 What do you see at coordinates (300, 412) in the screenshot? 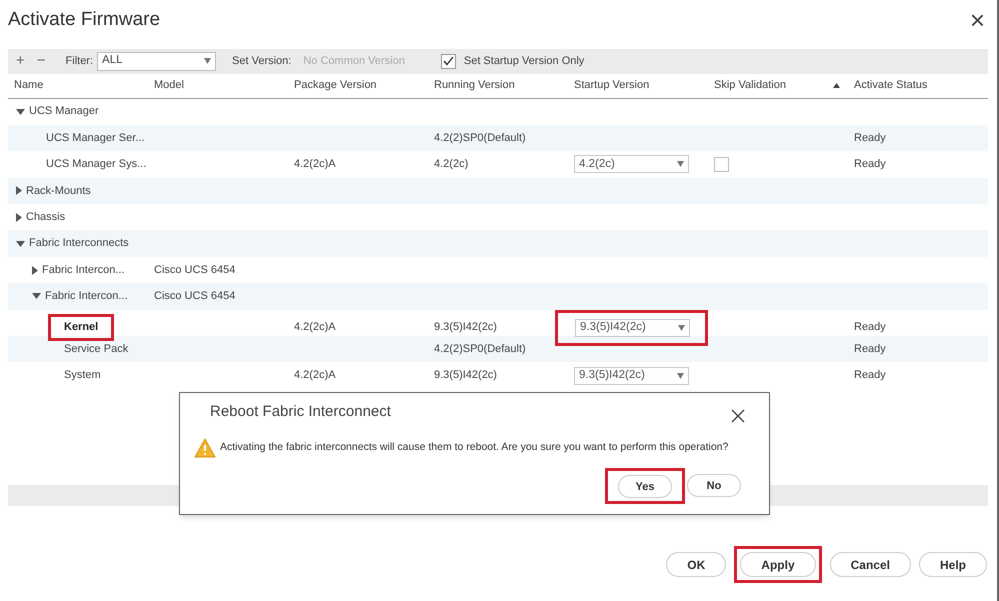
I see `dialog-title: Reboot Fabric Interconnect` at bounding box center [300, 412].